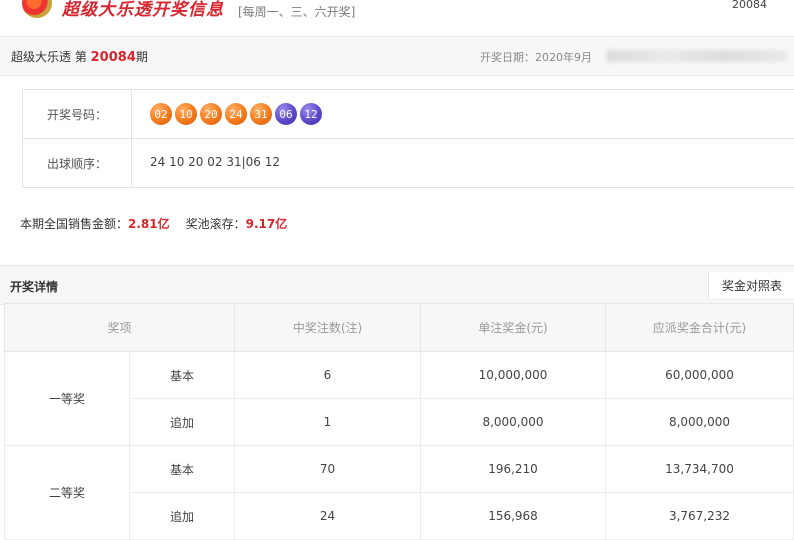 This screenshot has height=540, width=794. I want to click on page-title: 超级大乐透开奖信息, so click(143, 10).